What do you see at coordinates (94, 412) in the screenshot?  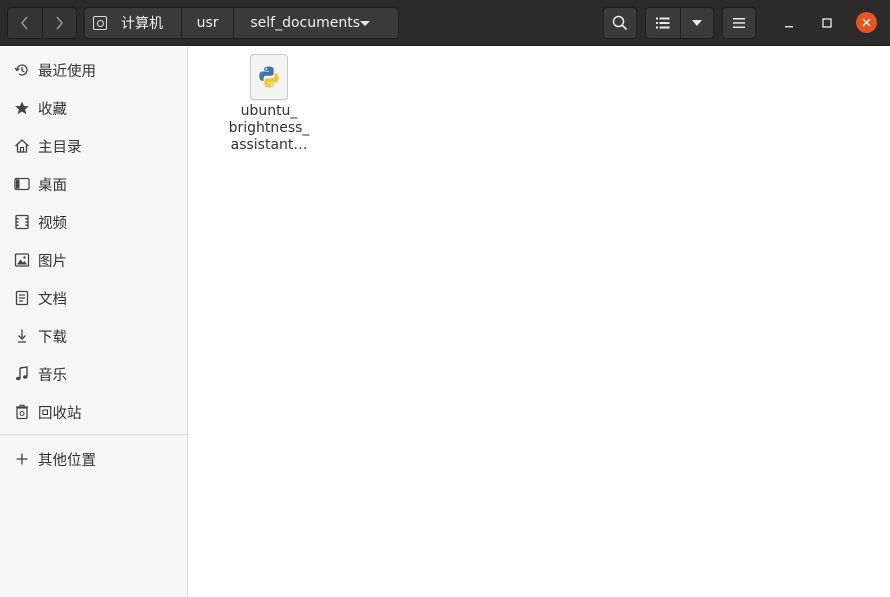 I see `sidebar-item-trash: 回收站` at bounding box center [94, 412].